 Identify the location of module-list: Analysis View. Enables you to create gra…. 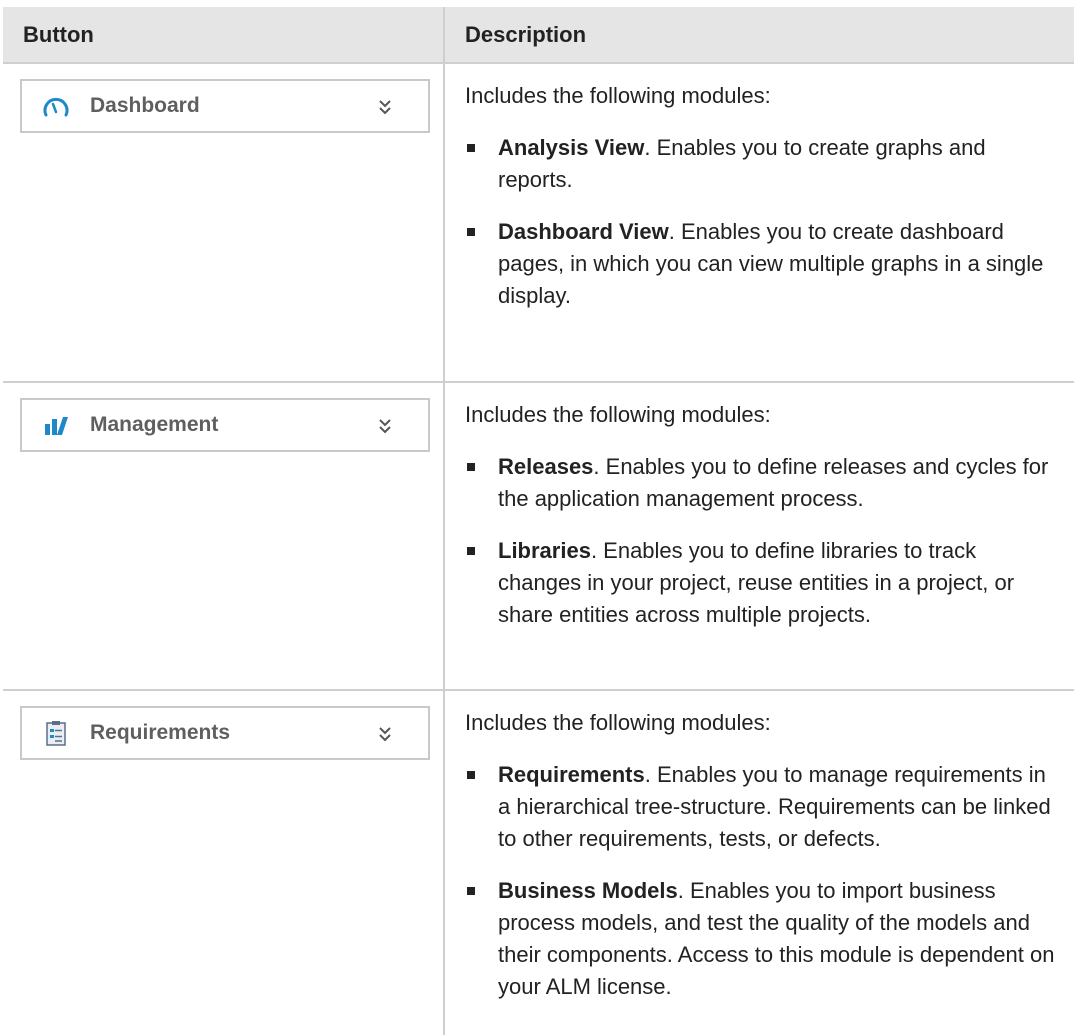
(762, 222).